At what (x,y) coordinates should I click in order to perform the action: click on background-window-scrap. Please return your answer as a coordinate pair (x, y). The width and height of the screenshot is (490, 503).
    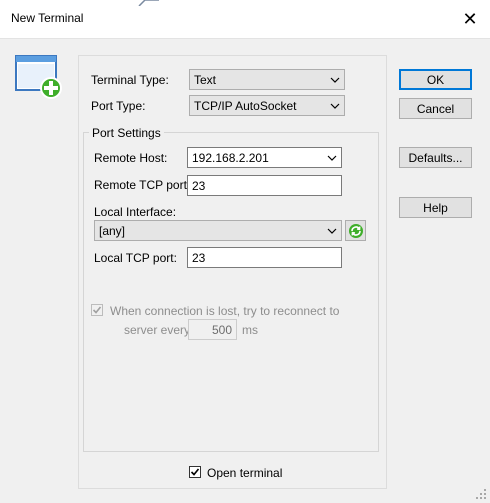
    Looking at the image, I should click on (148, 3).